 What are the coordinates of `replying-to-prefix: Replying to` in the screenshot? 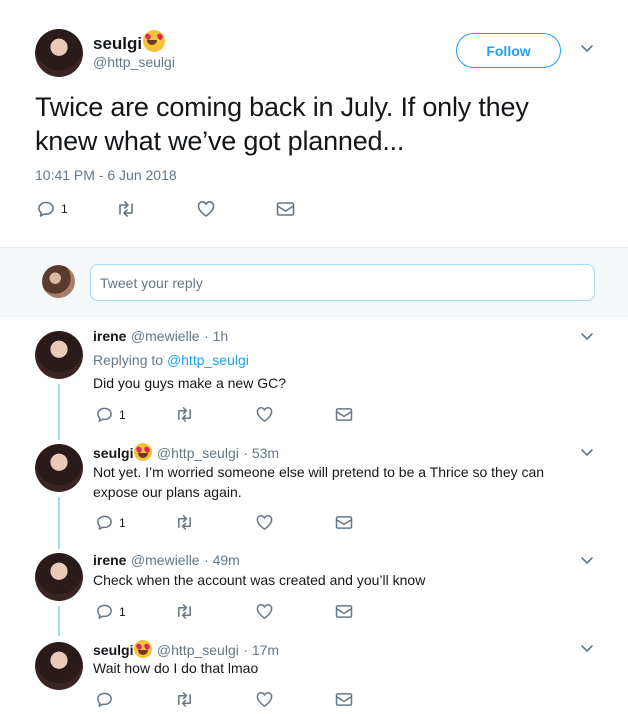 It's located at (130, 360).